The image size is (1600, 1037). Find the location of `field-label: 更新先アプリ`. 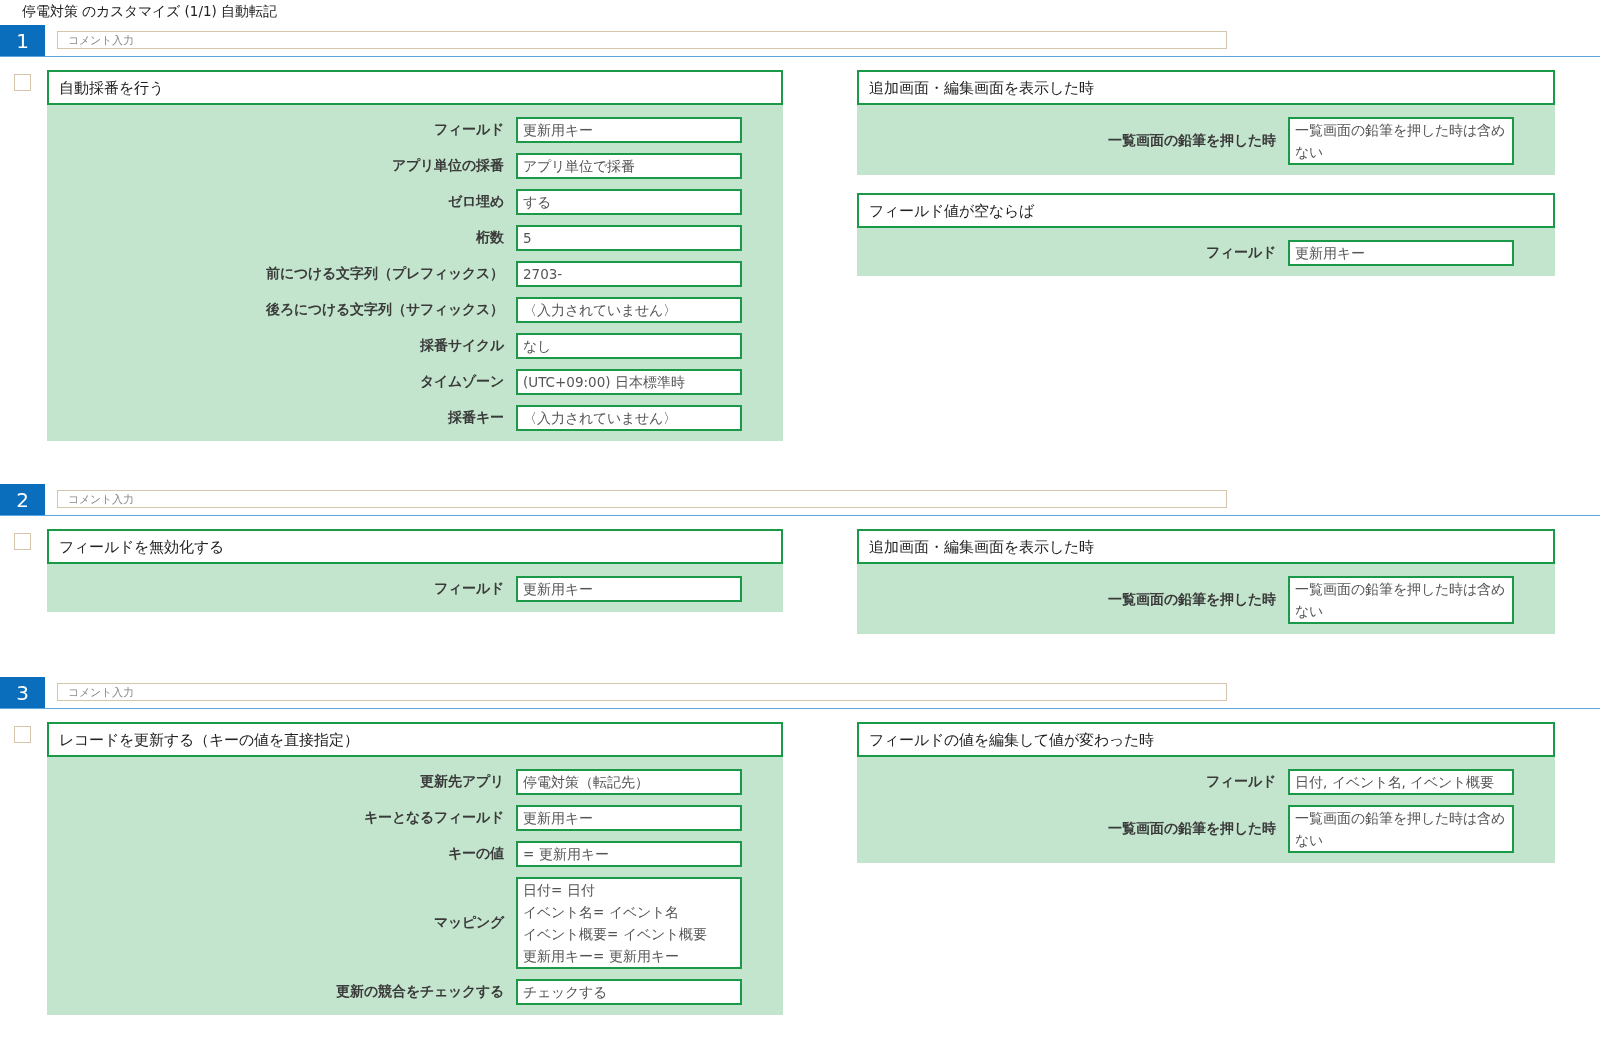

field-label: 更新先アプリ is located at coordinates (462, 782).